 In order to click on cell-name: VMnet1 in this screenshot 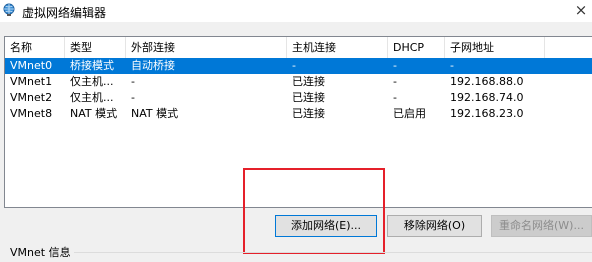, I will do `click(31, 81)`.